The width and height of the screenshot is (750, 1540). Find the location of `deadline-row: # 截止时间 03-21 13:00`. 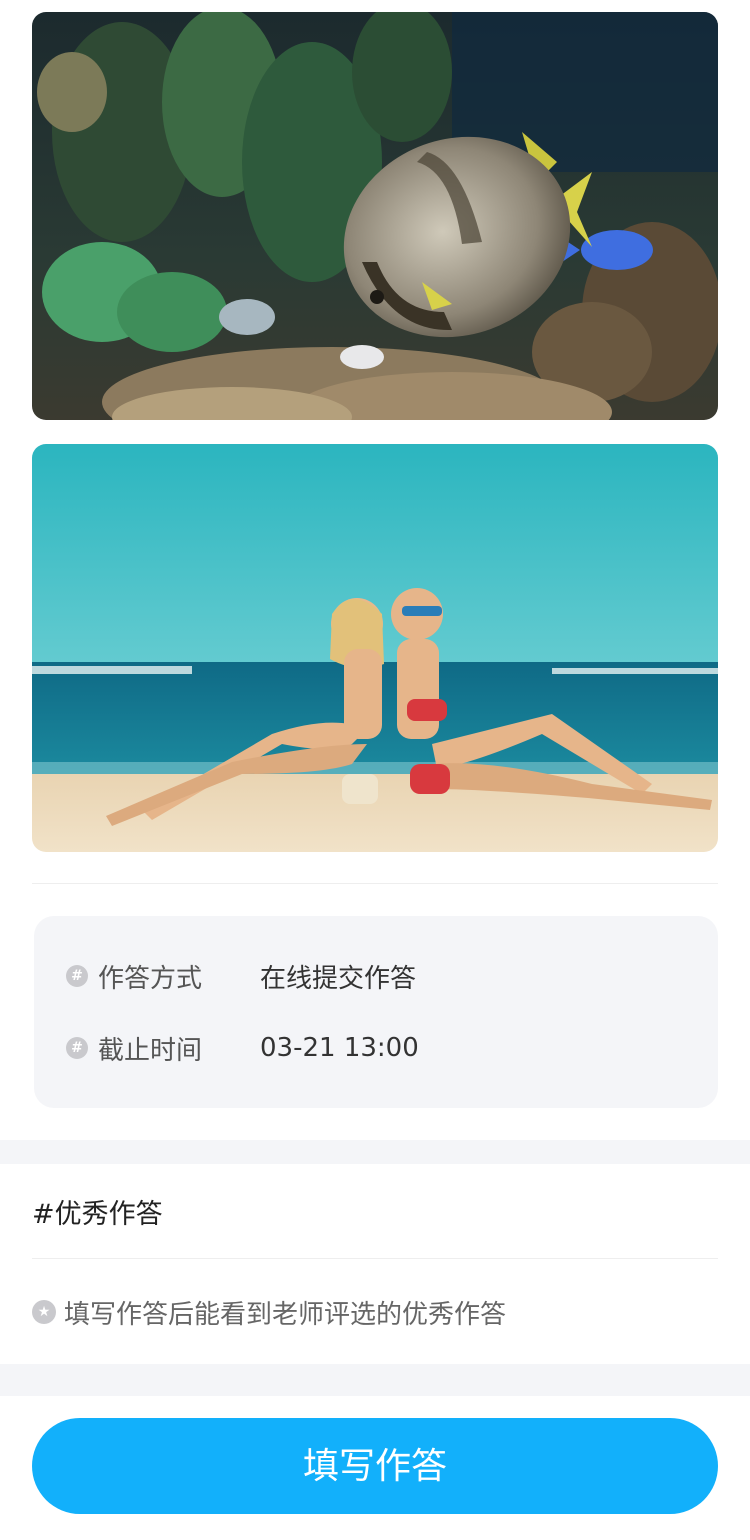

deadline-row: # 截止时间 03-21 13:00 is located at coordinates (242, 1048).